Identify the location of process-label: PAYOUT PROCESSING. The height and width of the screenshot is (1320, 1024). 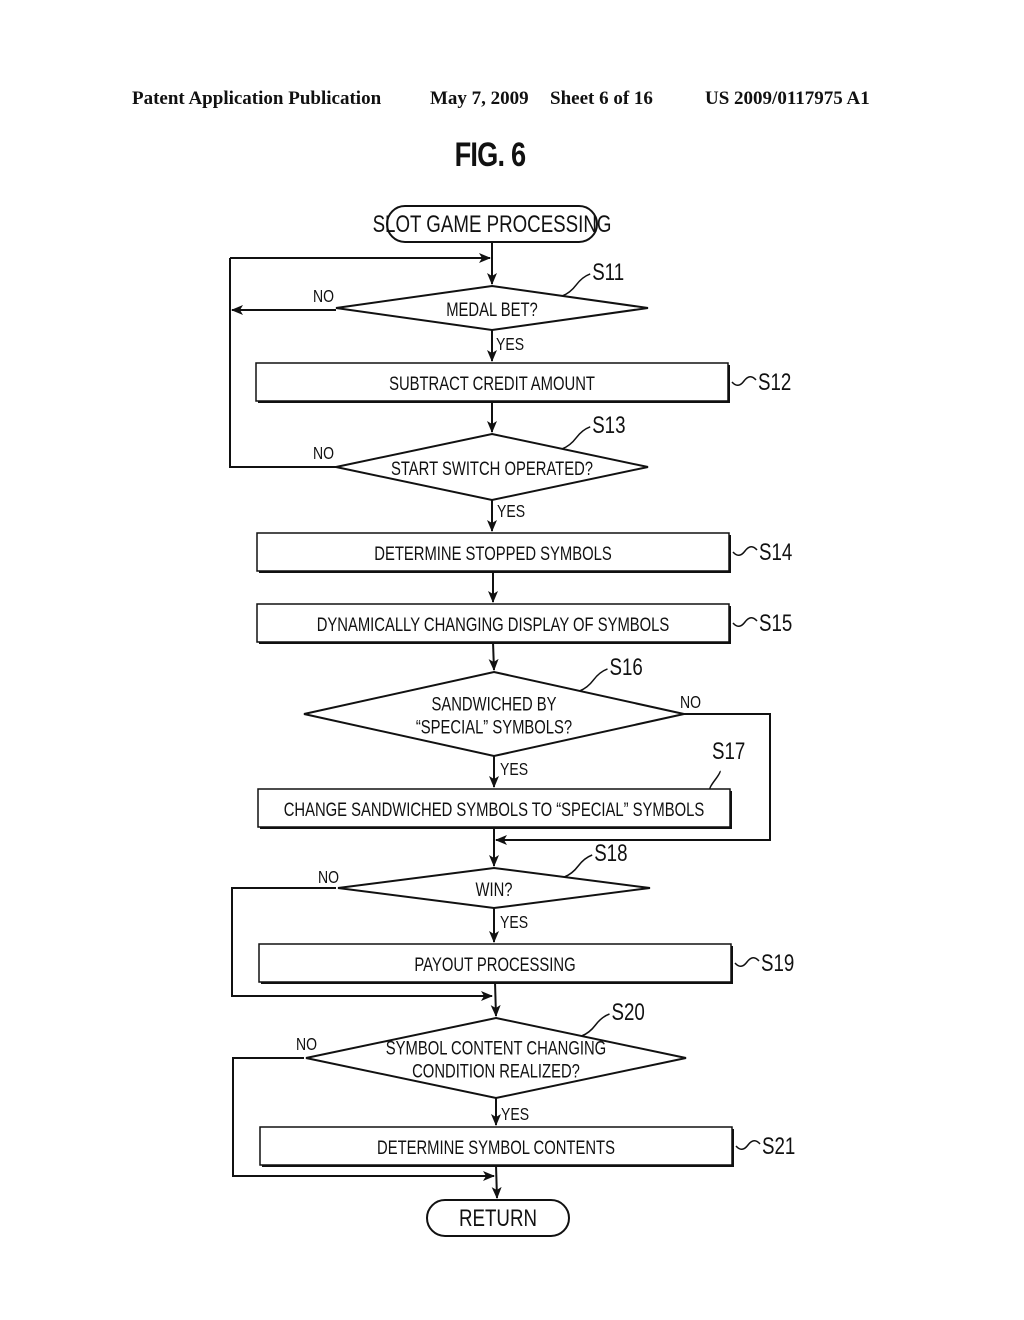
(494, 964).